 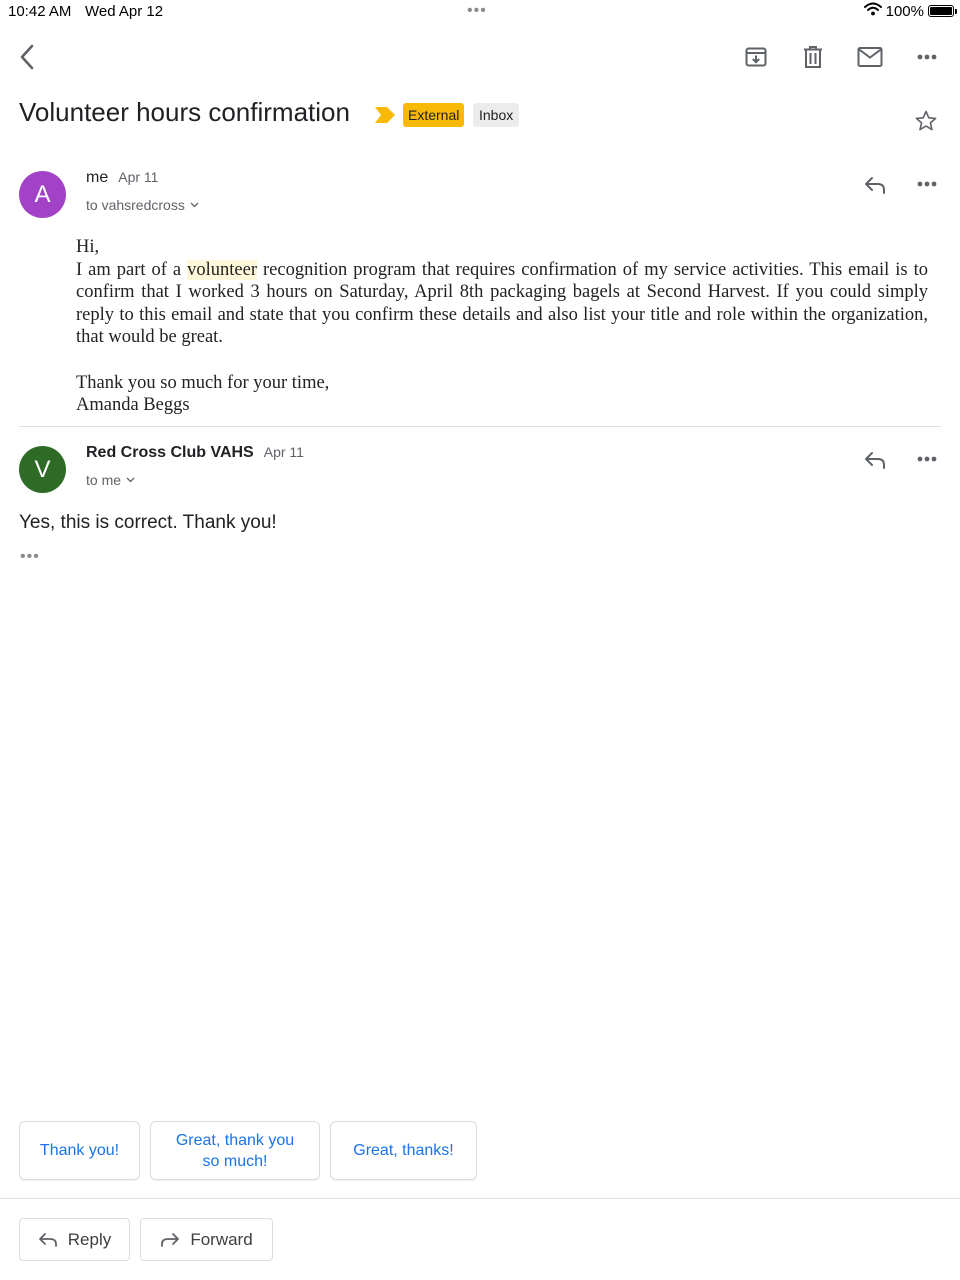 What do you see at coordinates (480, 1198) in the screenshot?
I see `bottom-divider` at bounding box center [480, 1198].